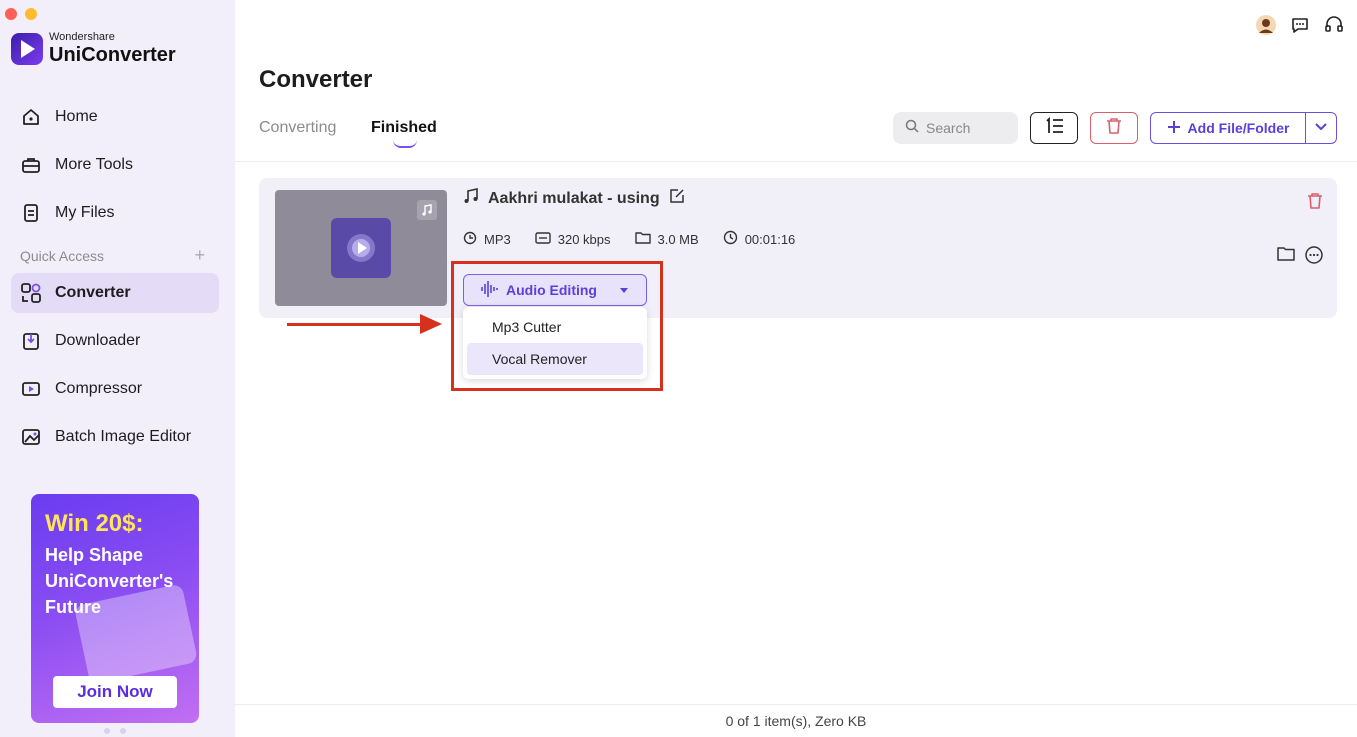 This screenshot has width=1357, height=737. What do you see at coordinates (730, 239) in the screenshot?
I see `clock-icon` at bounding box center [730, 239].